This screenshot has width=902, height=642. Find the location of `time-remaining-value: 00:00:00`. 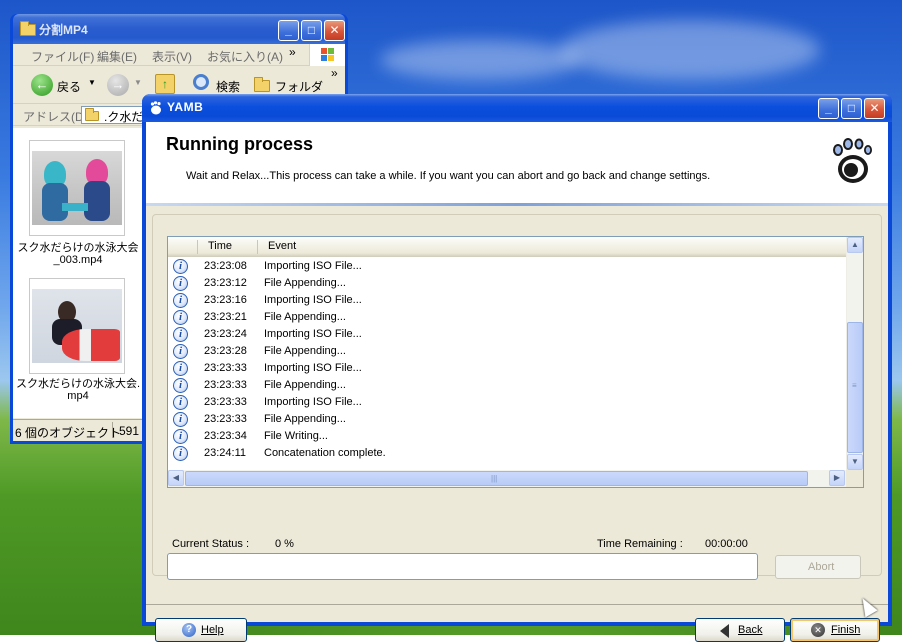

time-remaining-value: 00:00:00 is located at coordinates (726, 544).